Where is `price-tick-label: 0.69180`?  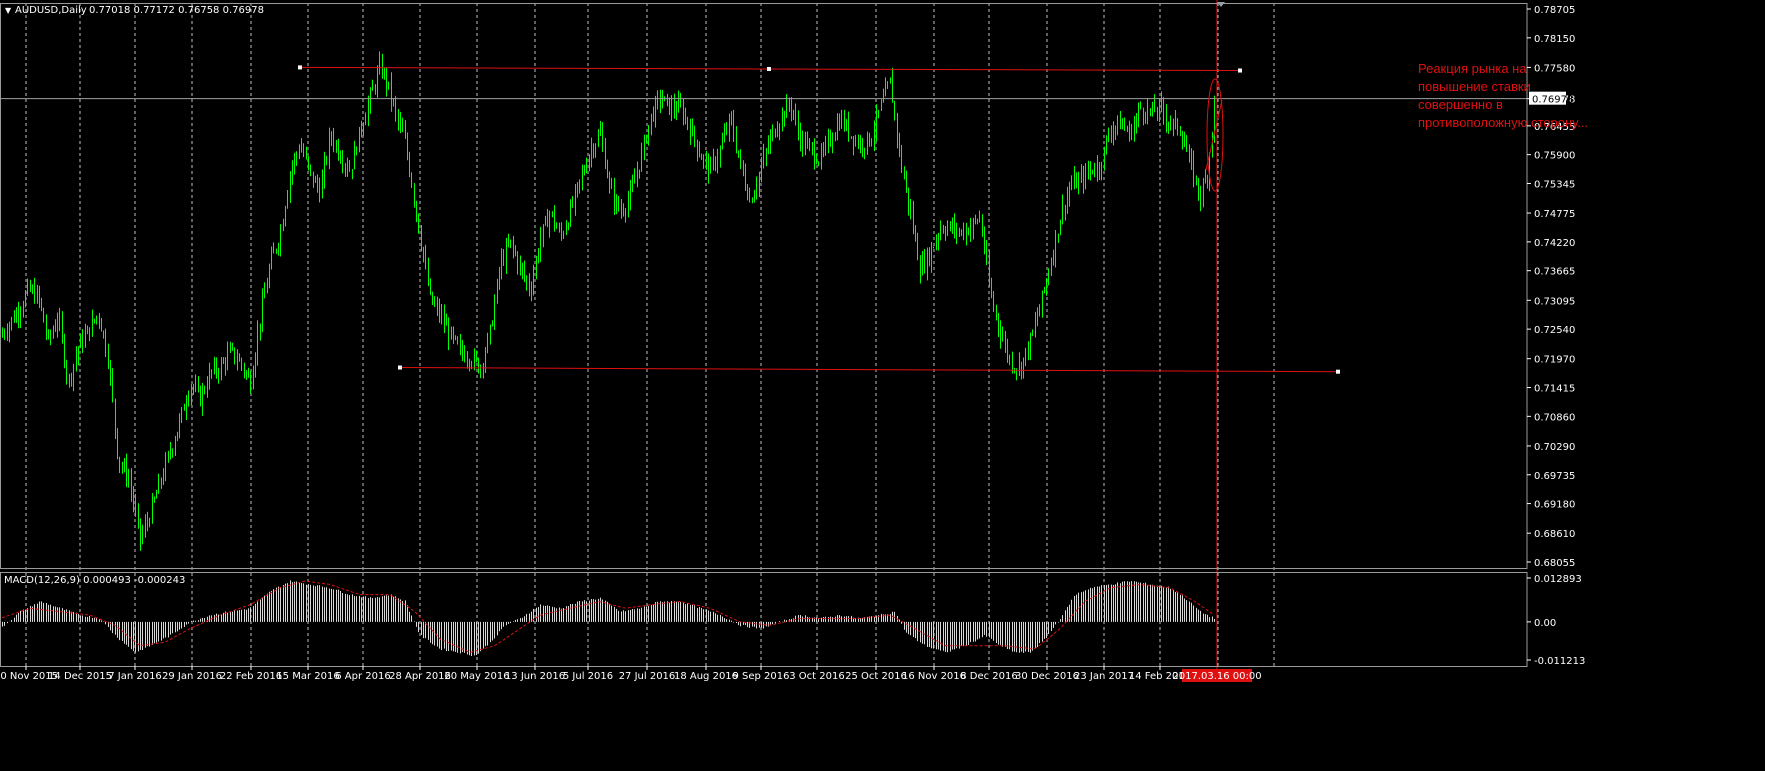 price-tick-label: 0.69180 is located at coordinates (1554, 505).